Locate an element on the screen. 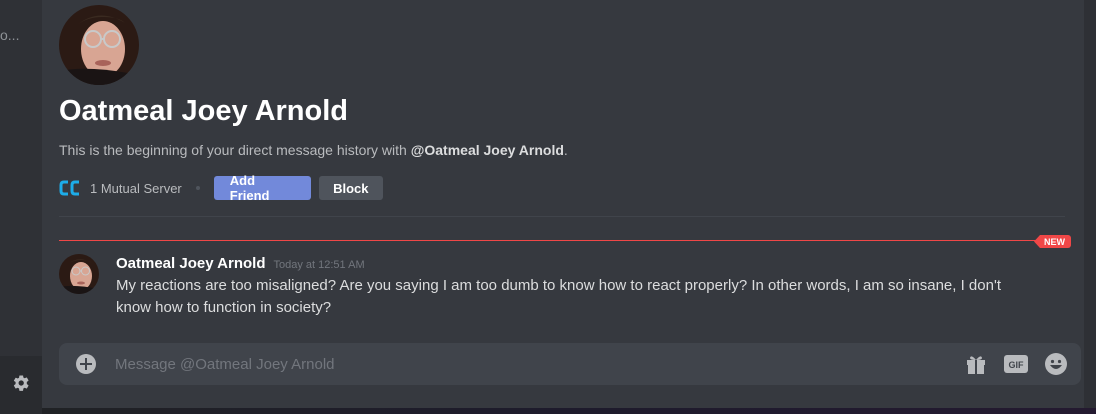  description-suffix: . is located at coordinates (565, 150).